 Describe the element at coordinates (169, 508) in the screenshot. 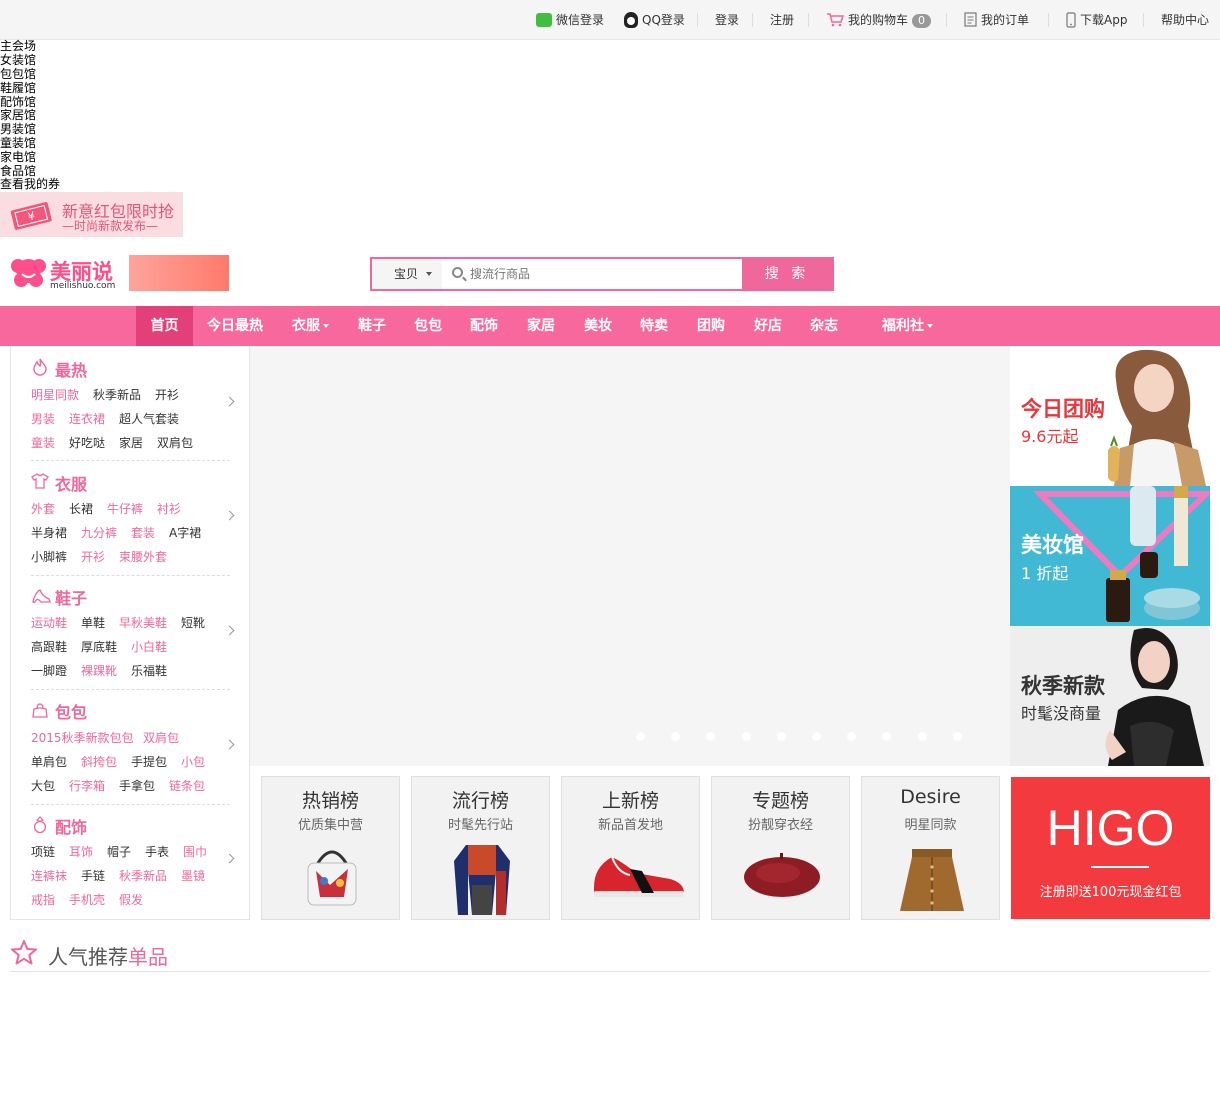

I see `side-link: 衬衫` at that location.